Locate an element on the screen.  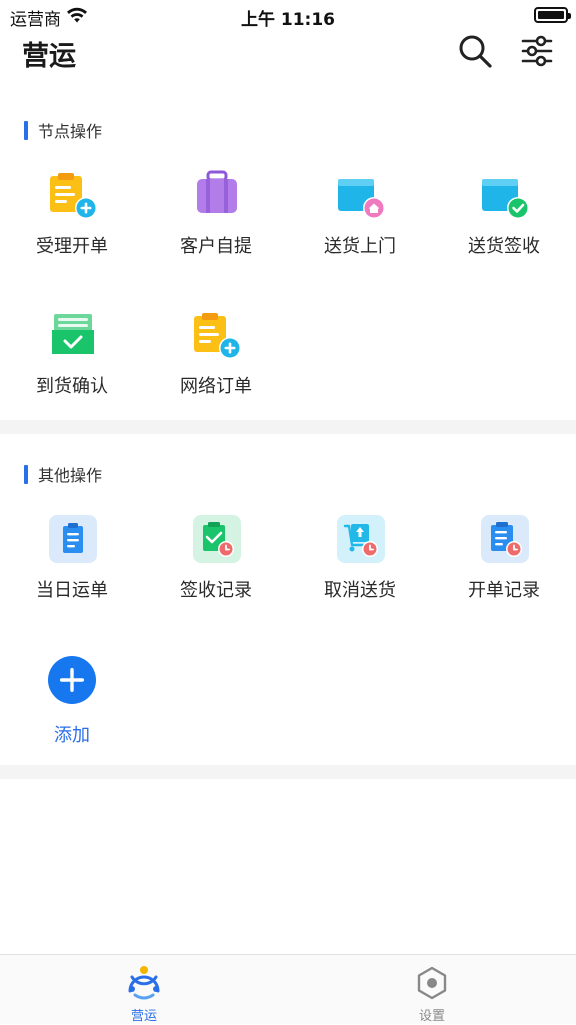
tile-home-delivery: 送货上门 is located at coordinates (360, 217).